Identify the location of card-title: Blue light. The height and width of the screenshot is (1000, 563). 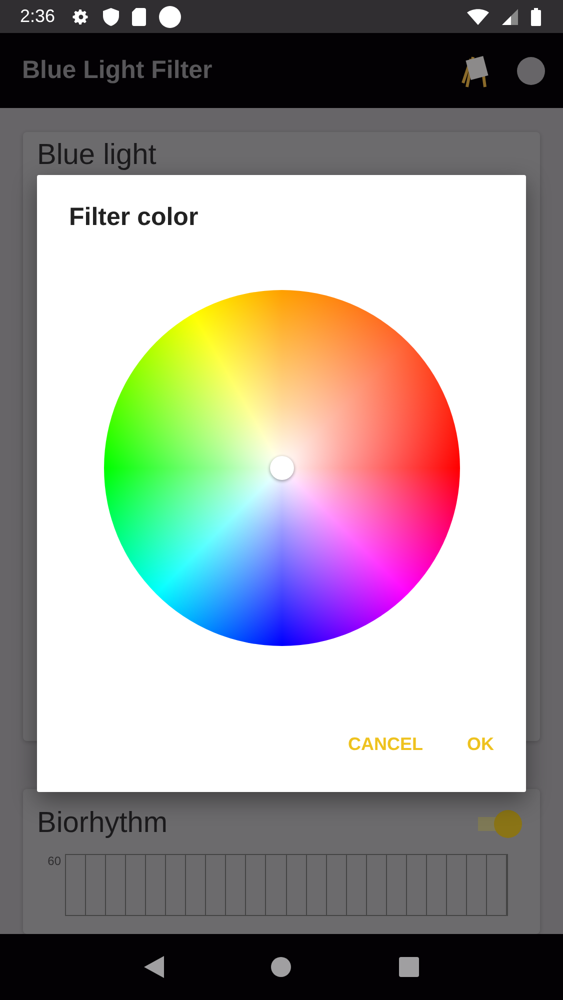
(96, 156).